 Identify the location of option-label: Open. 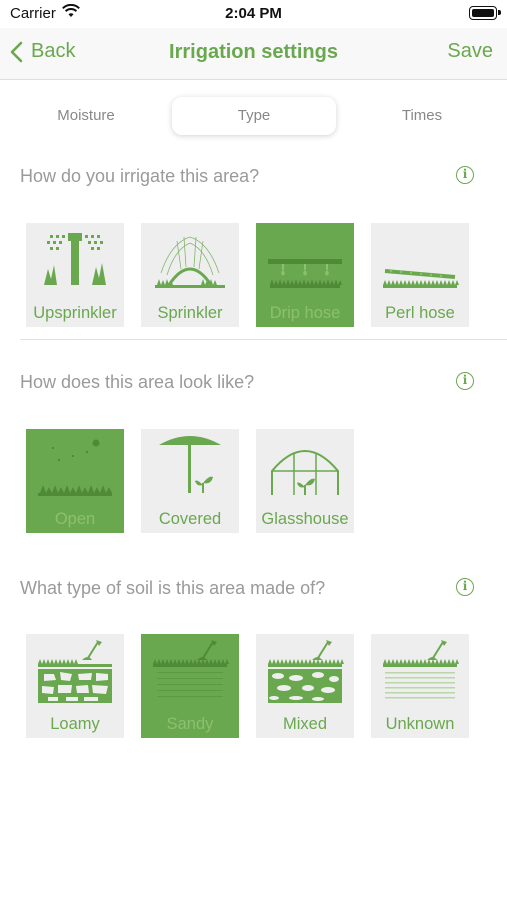
(75, 519).